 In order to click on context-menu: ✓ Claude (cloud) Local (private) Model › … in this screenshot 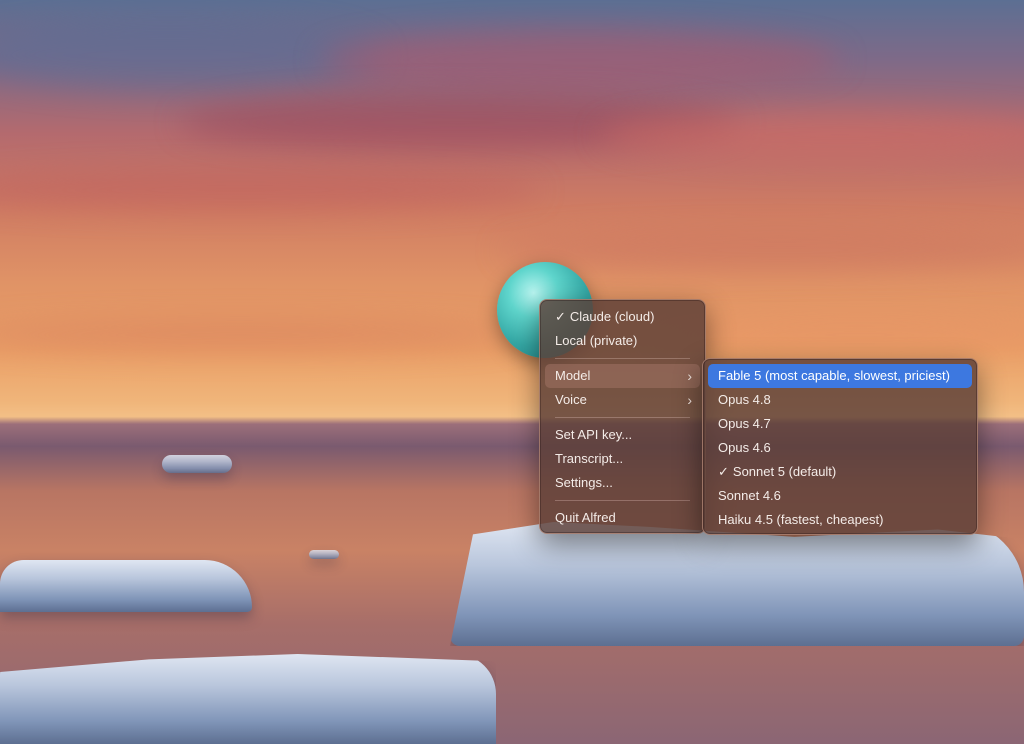, I will do `click(622, 416)`.